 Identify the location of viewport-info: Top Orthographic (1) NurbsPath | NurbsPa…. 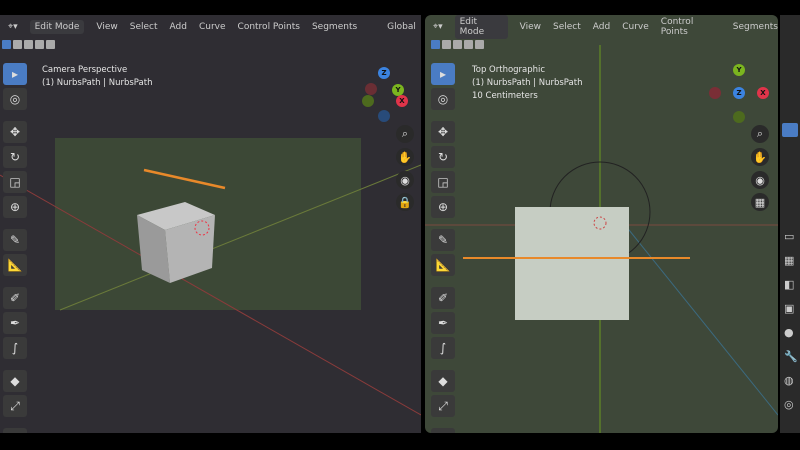
(527, 83).